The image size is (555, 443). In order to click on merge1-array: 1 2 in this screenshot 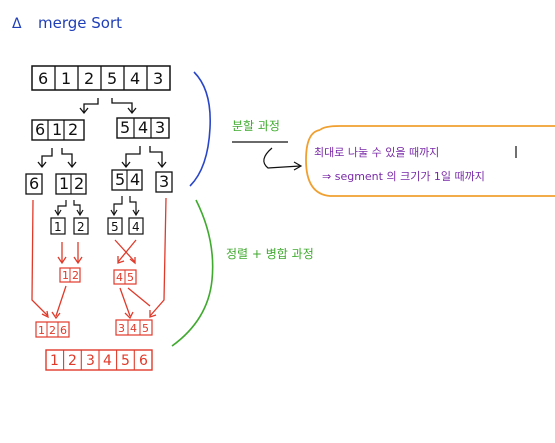, I will do `click(70, 275)`.